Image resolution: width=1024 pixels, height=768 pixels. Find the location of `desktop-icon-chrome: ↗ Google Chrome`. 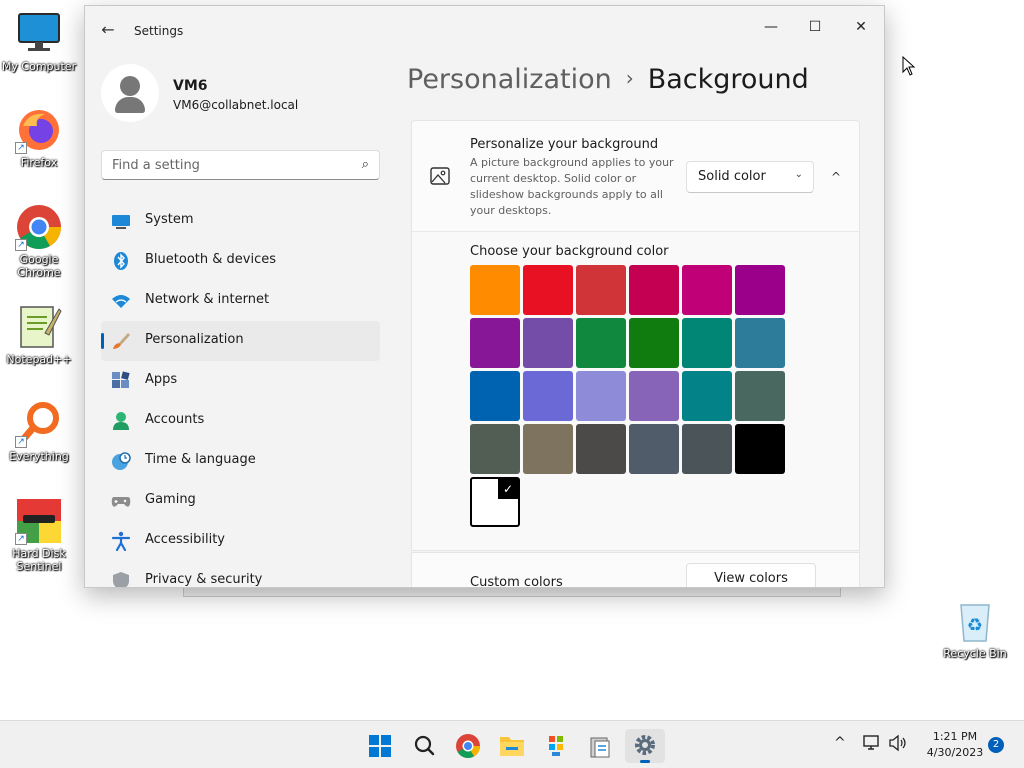

desktop-icon-chrome: ↗ Google Chrome is located at coordinates (39, 241).